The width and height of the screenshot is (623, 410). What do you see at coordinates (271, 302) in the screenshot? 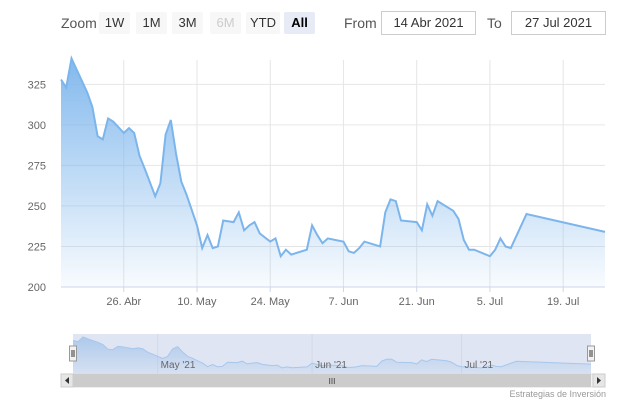
I see `x-tick-label: 24. May` at bounding box center [271, 302].